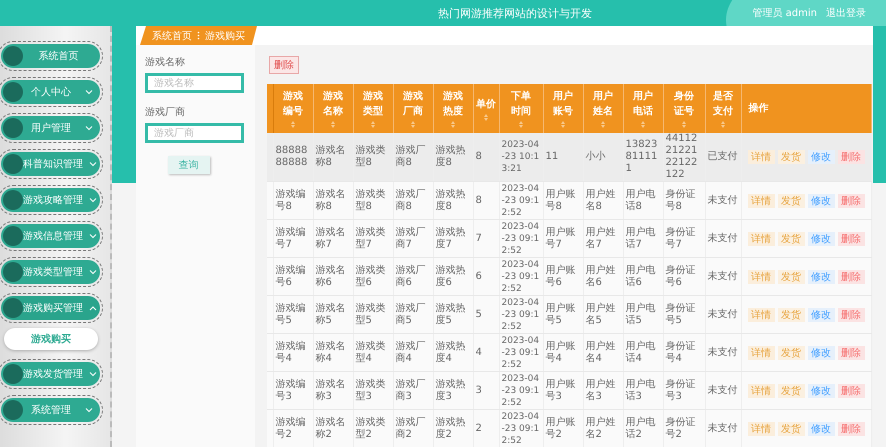 The image size is (886, 447). Describe the element at coordinates (50, 128) in the screenshot. I see `menu-item: 用户管理` at that location.